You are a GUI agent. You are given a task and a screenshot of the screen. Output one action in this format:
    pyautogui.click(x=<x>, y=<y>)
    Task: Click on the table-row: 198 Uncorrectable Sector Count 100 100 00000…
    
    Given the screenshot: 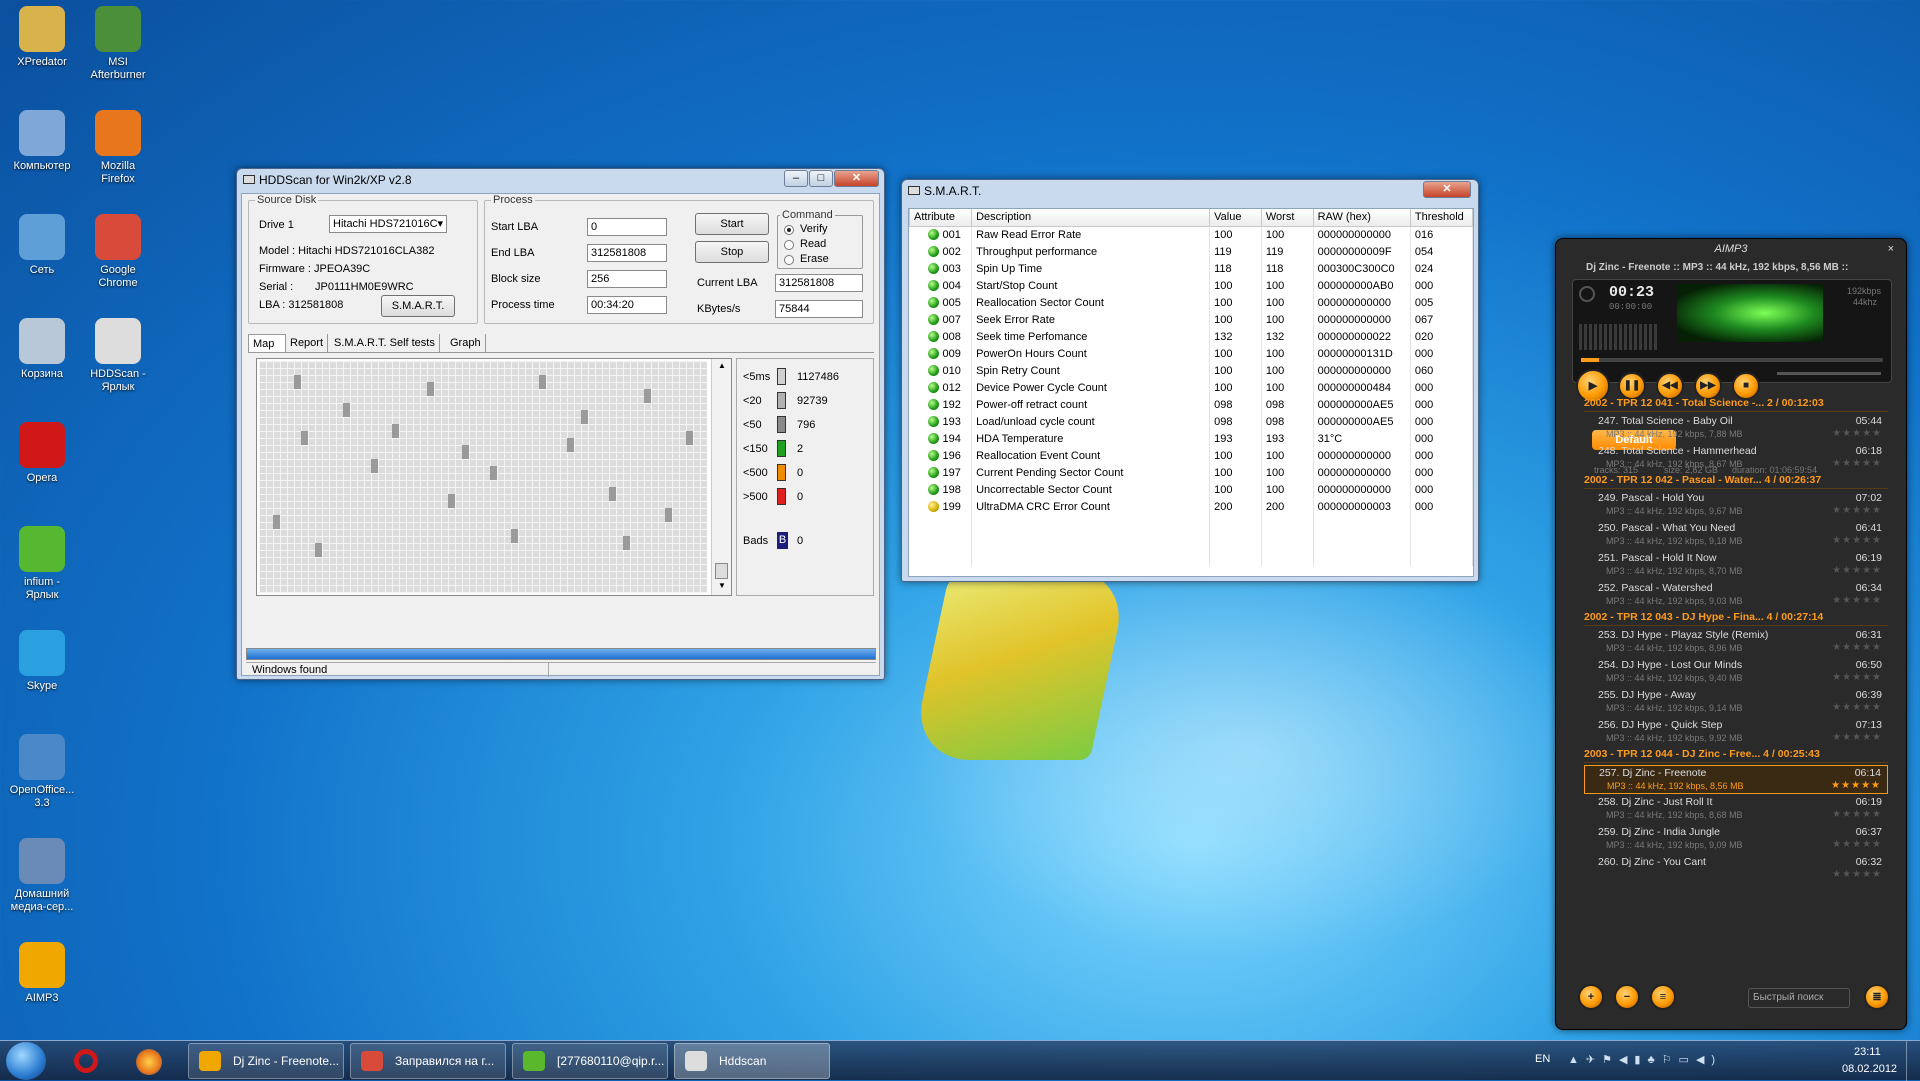 What is the action you would take?
    pyautogui.click(x=1191, y=489)
    